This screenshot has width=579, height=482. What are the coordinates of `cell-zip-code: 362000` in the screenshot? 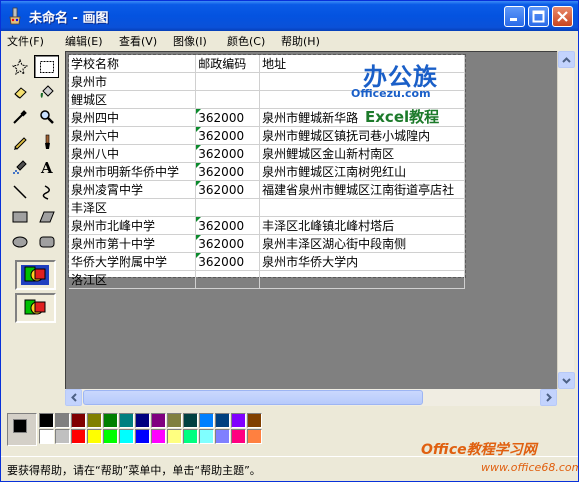 It's located at (228, 153).